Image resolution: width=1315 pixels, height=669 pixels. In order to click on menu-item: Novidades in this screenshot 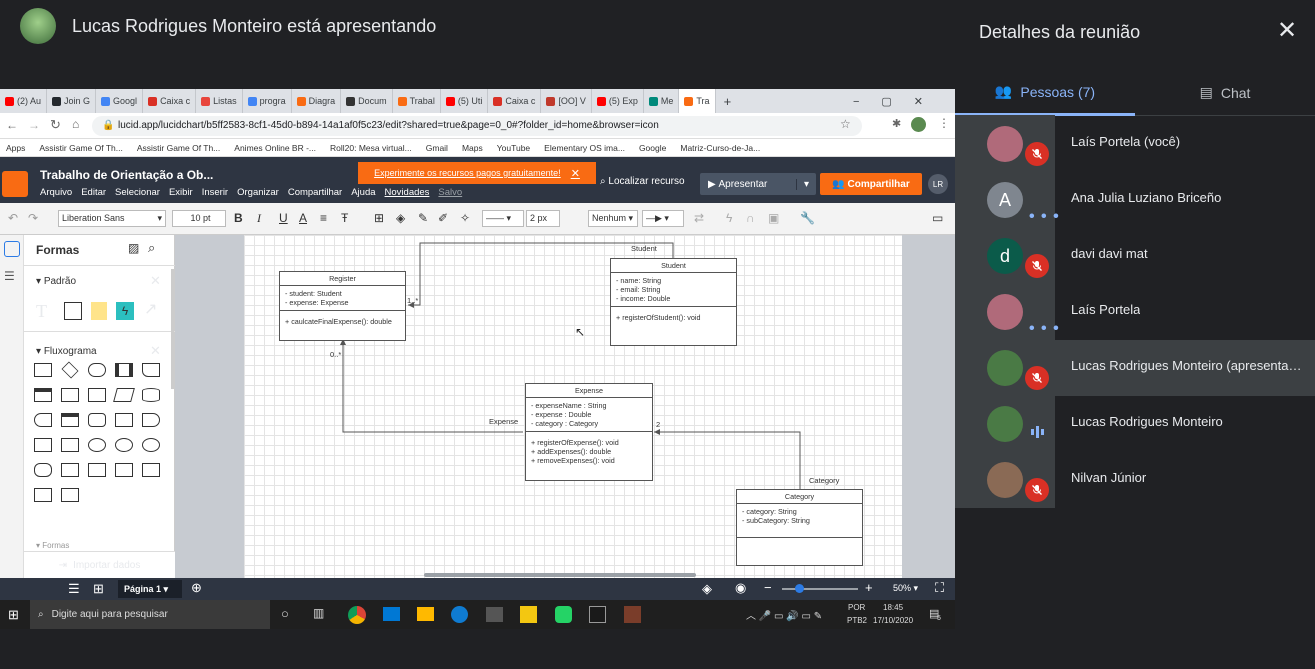, I will do `click(407, 192)`.